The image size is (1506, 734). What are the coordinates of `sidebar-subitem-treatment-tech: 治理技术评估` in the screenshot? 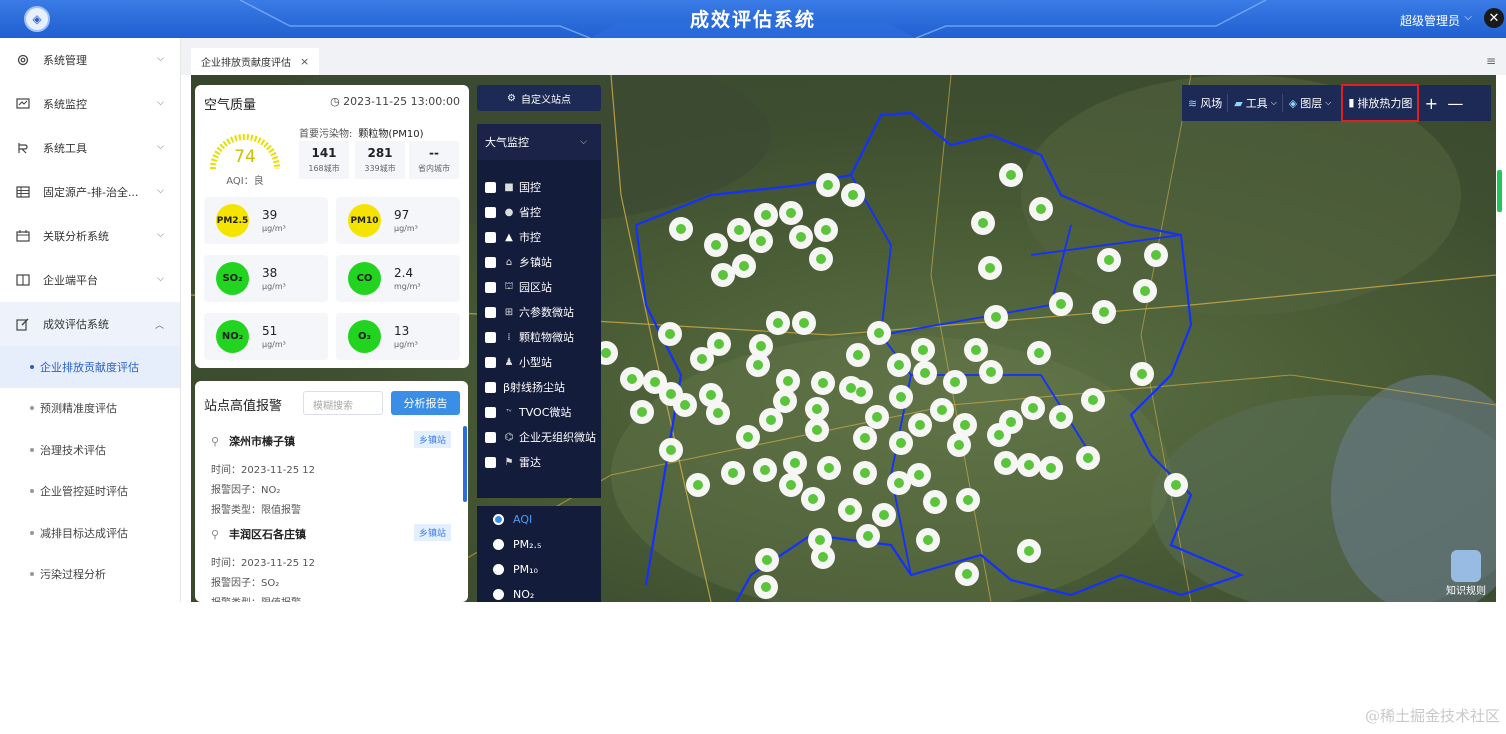 It's located at (90, 450).